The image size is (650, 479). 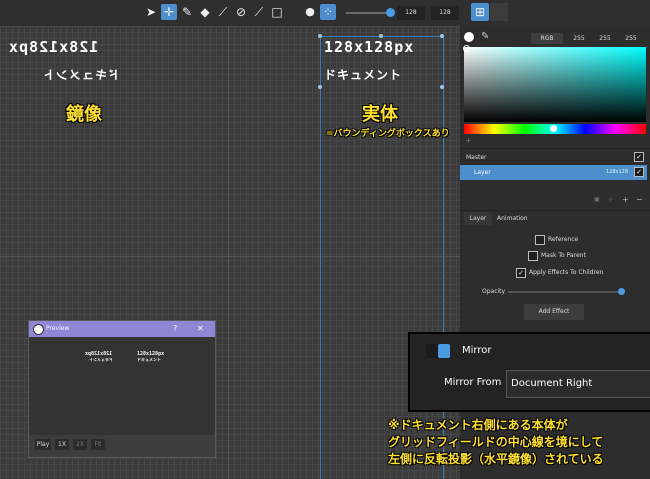 I want to click on preview-mirror-text-2: ドキュメント, so click(x=101, y=359).